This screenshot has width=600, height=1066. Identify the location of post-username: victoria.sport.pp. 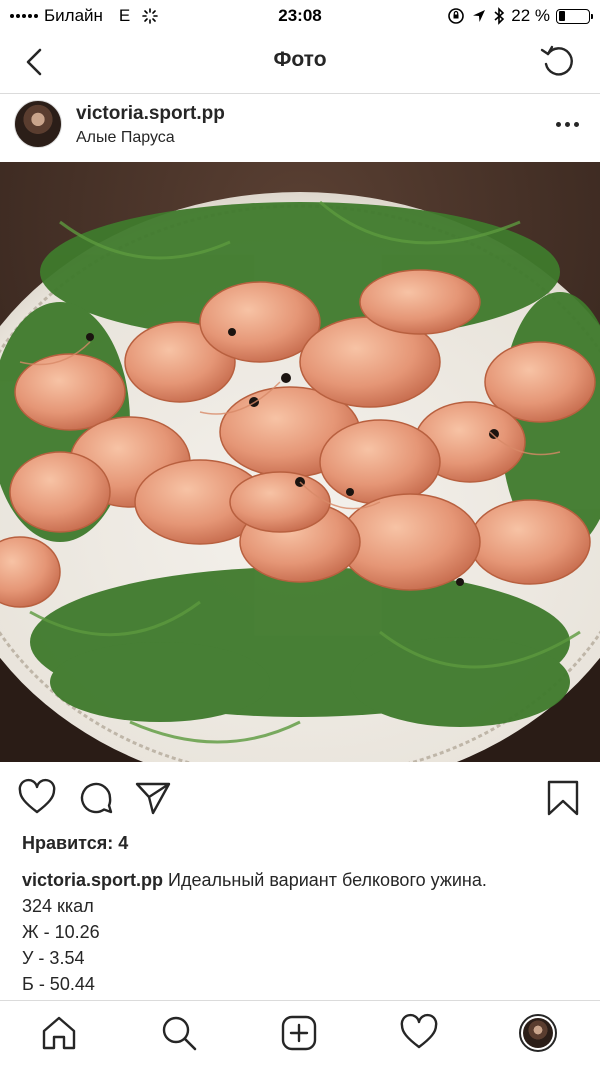
(150, 114).